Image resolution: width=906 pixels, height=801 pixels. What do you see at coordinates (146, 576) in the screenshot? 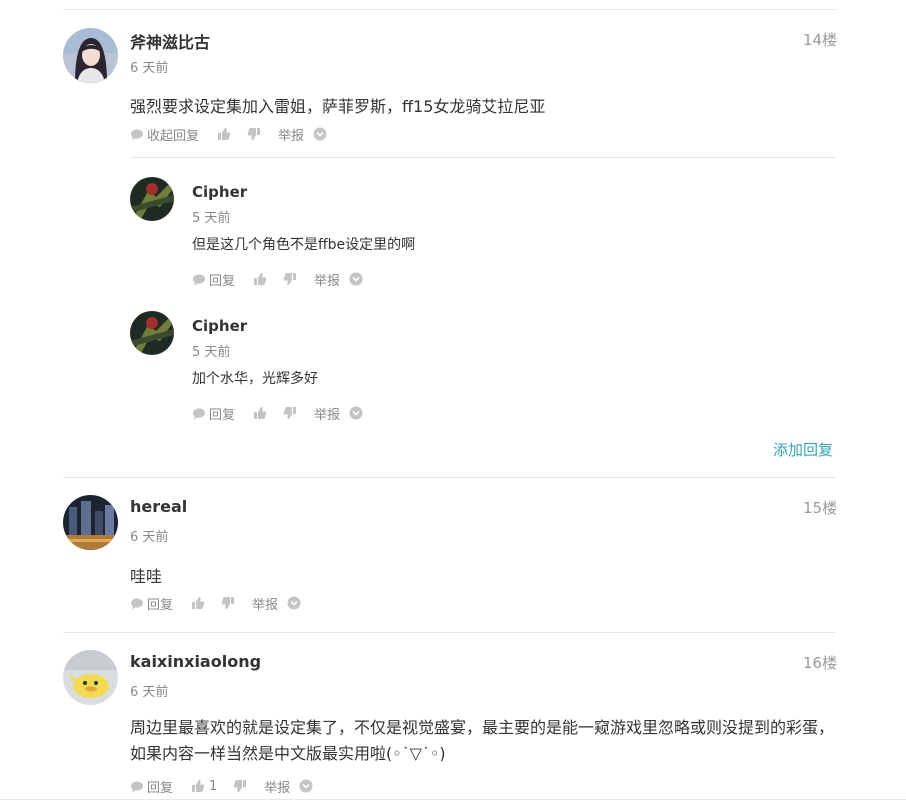
I see `comment-text: 哇哇` at bounding box center [146, 576].